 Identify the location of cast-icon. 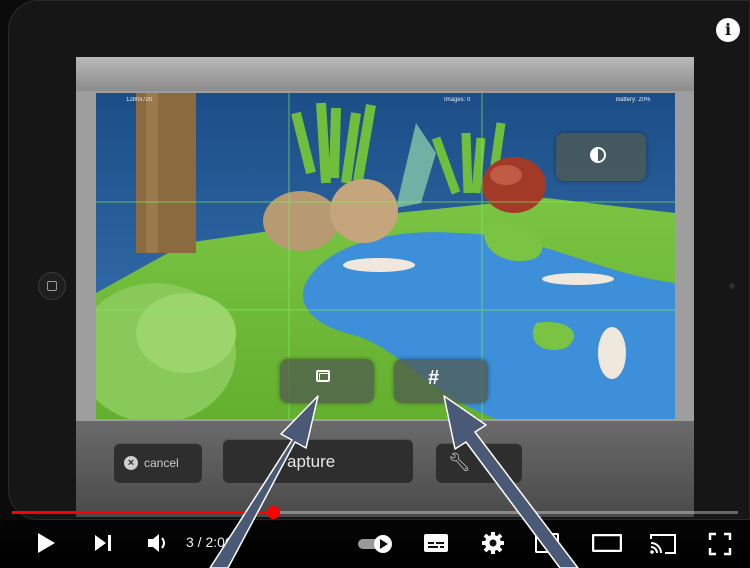
(663, 543).